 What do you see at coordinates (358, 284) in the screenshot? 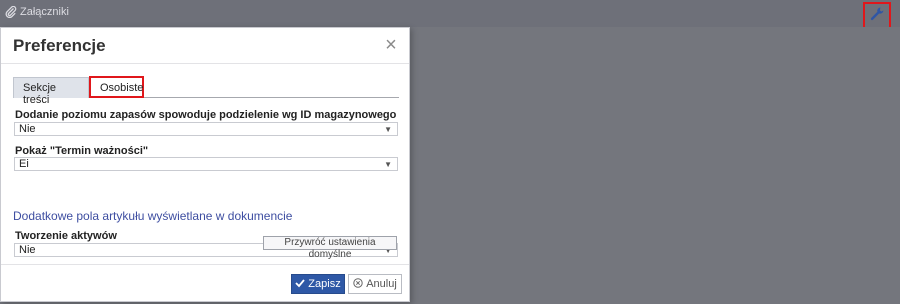
I see `cancel-circle-icon` at bounding box center [358, 284].